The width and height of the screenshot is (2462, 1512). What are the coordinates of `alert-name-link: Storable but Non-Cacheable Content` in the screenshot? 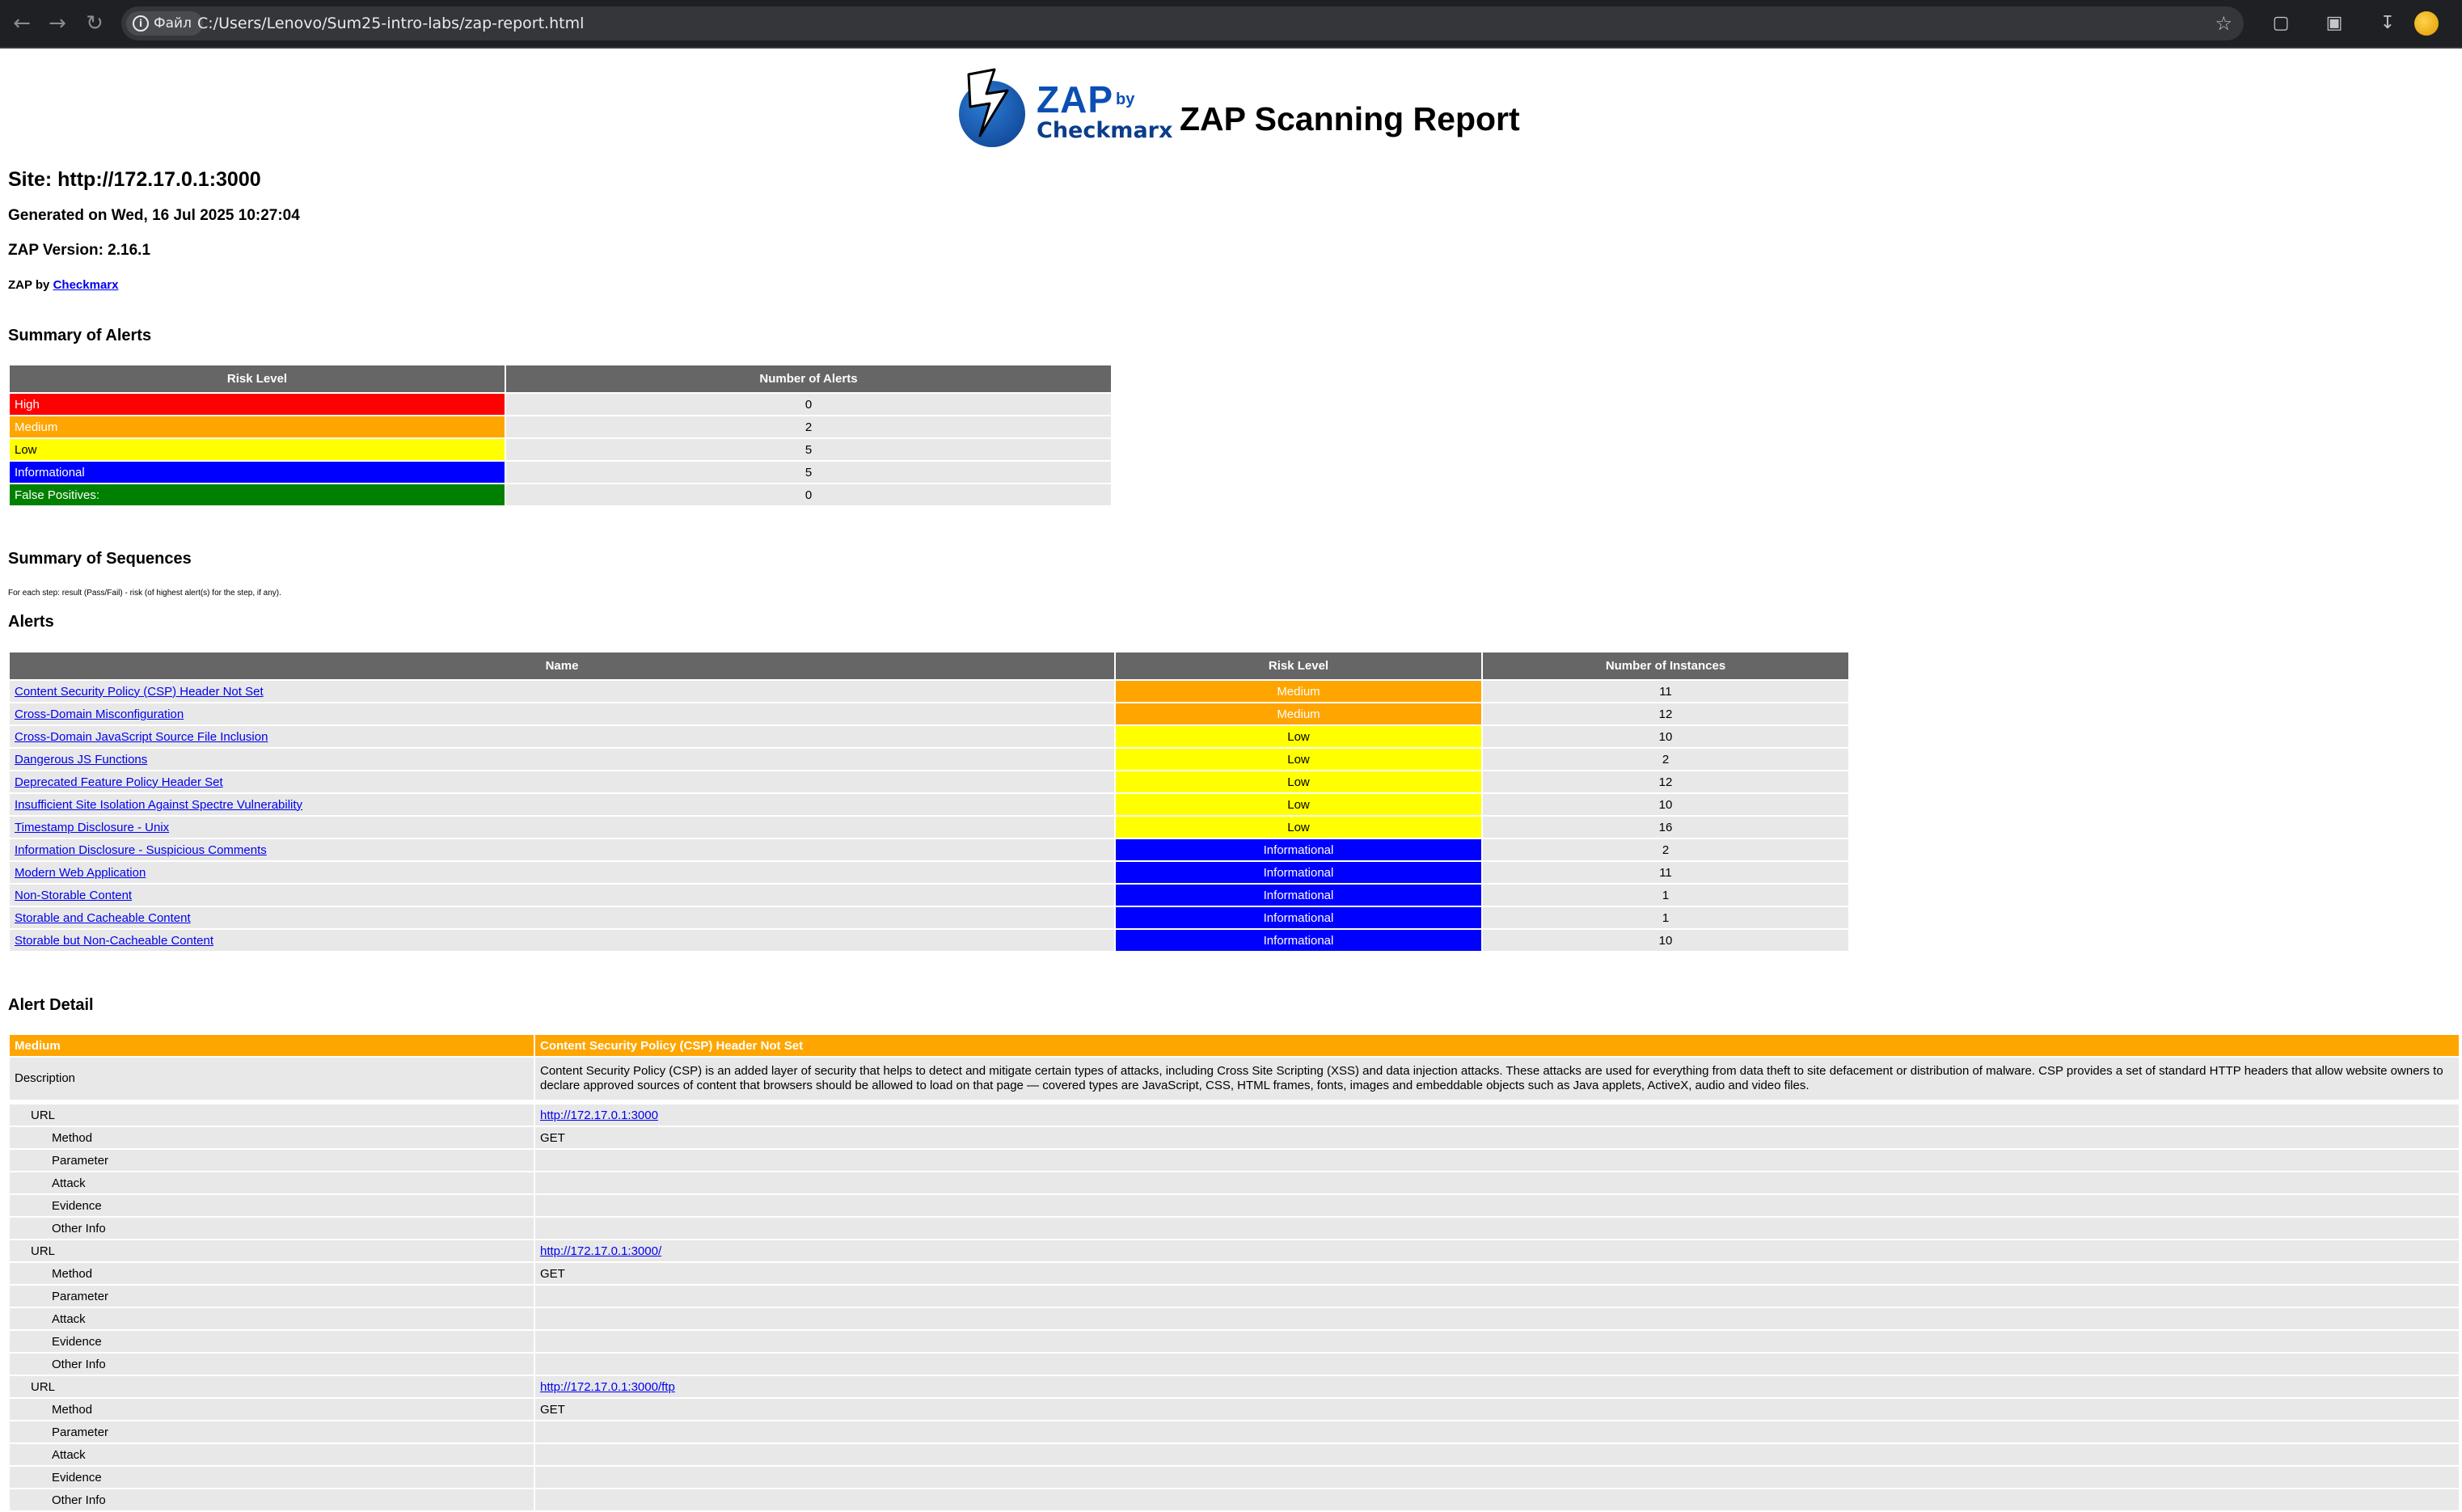 It's located at (114, 941).